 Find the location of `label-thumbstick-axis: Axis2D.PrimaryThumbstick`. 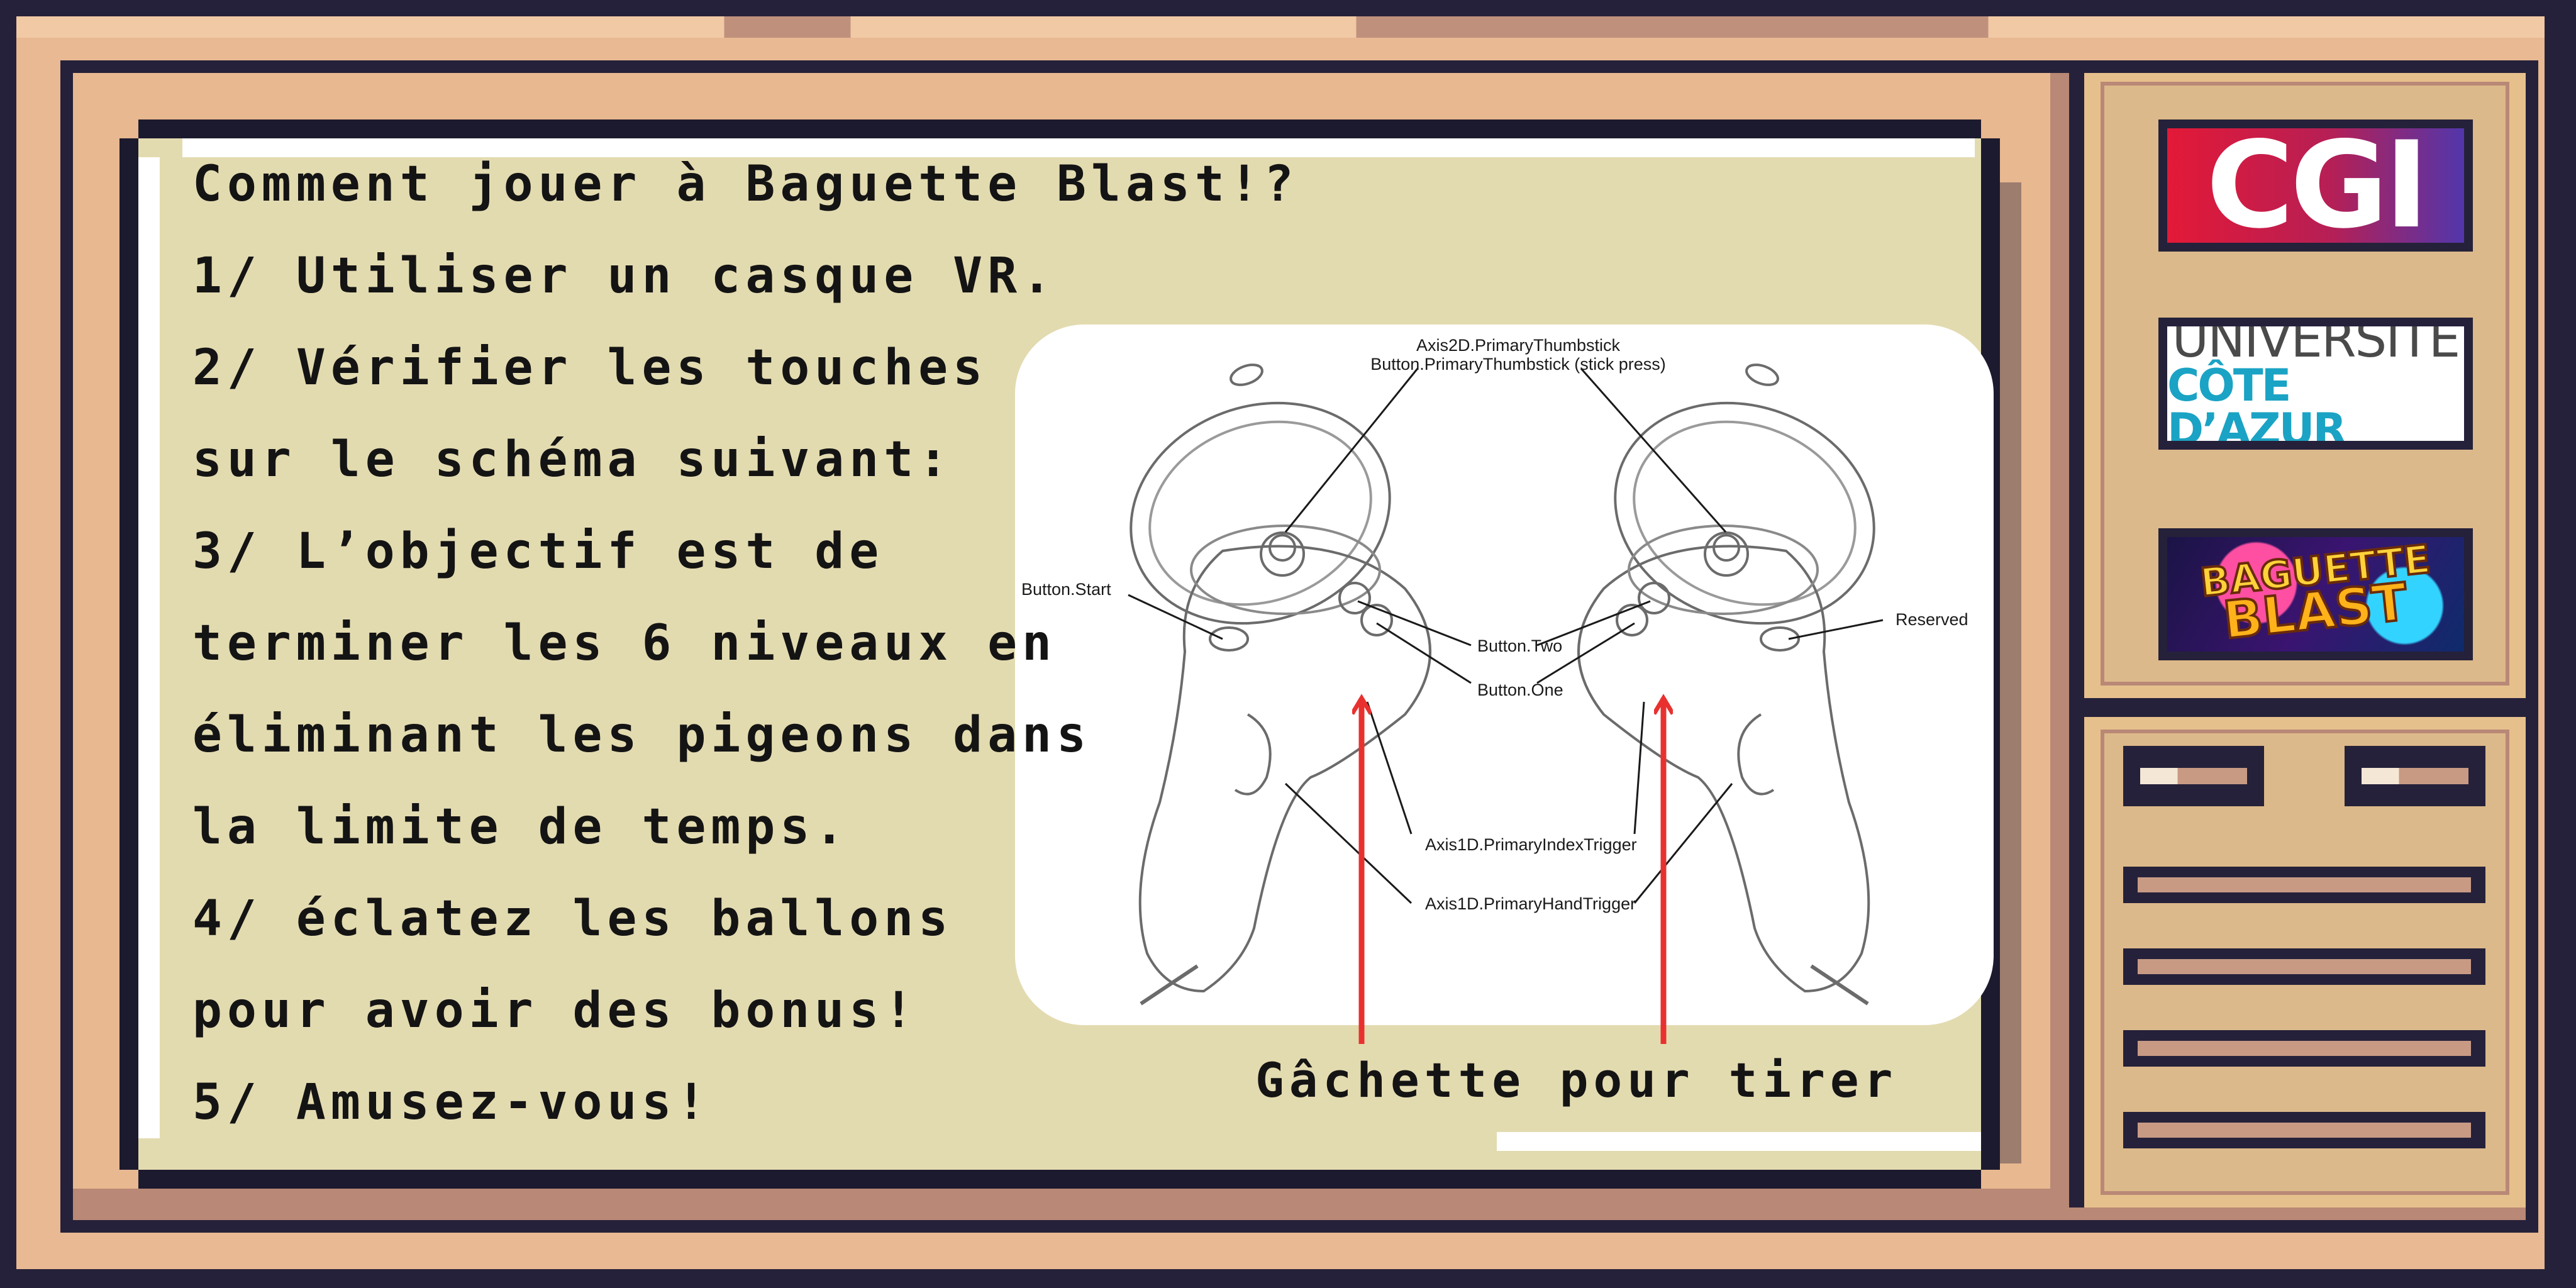

label-thumbstick-axis: Axis2D.PrimaryThumbstick is located at coordinates (1518, 345).